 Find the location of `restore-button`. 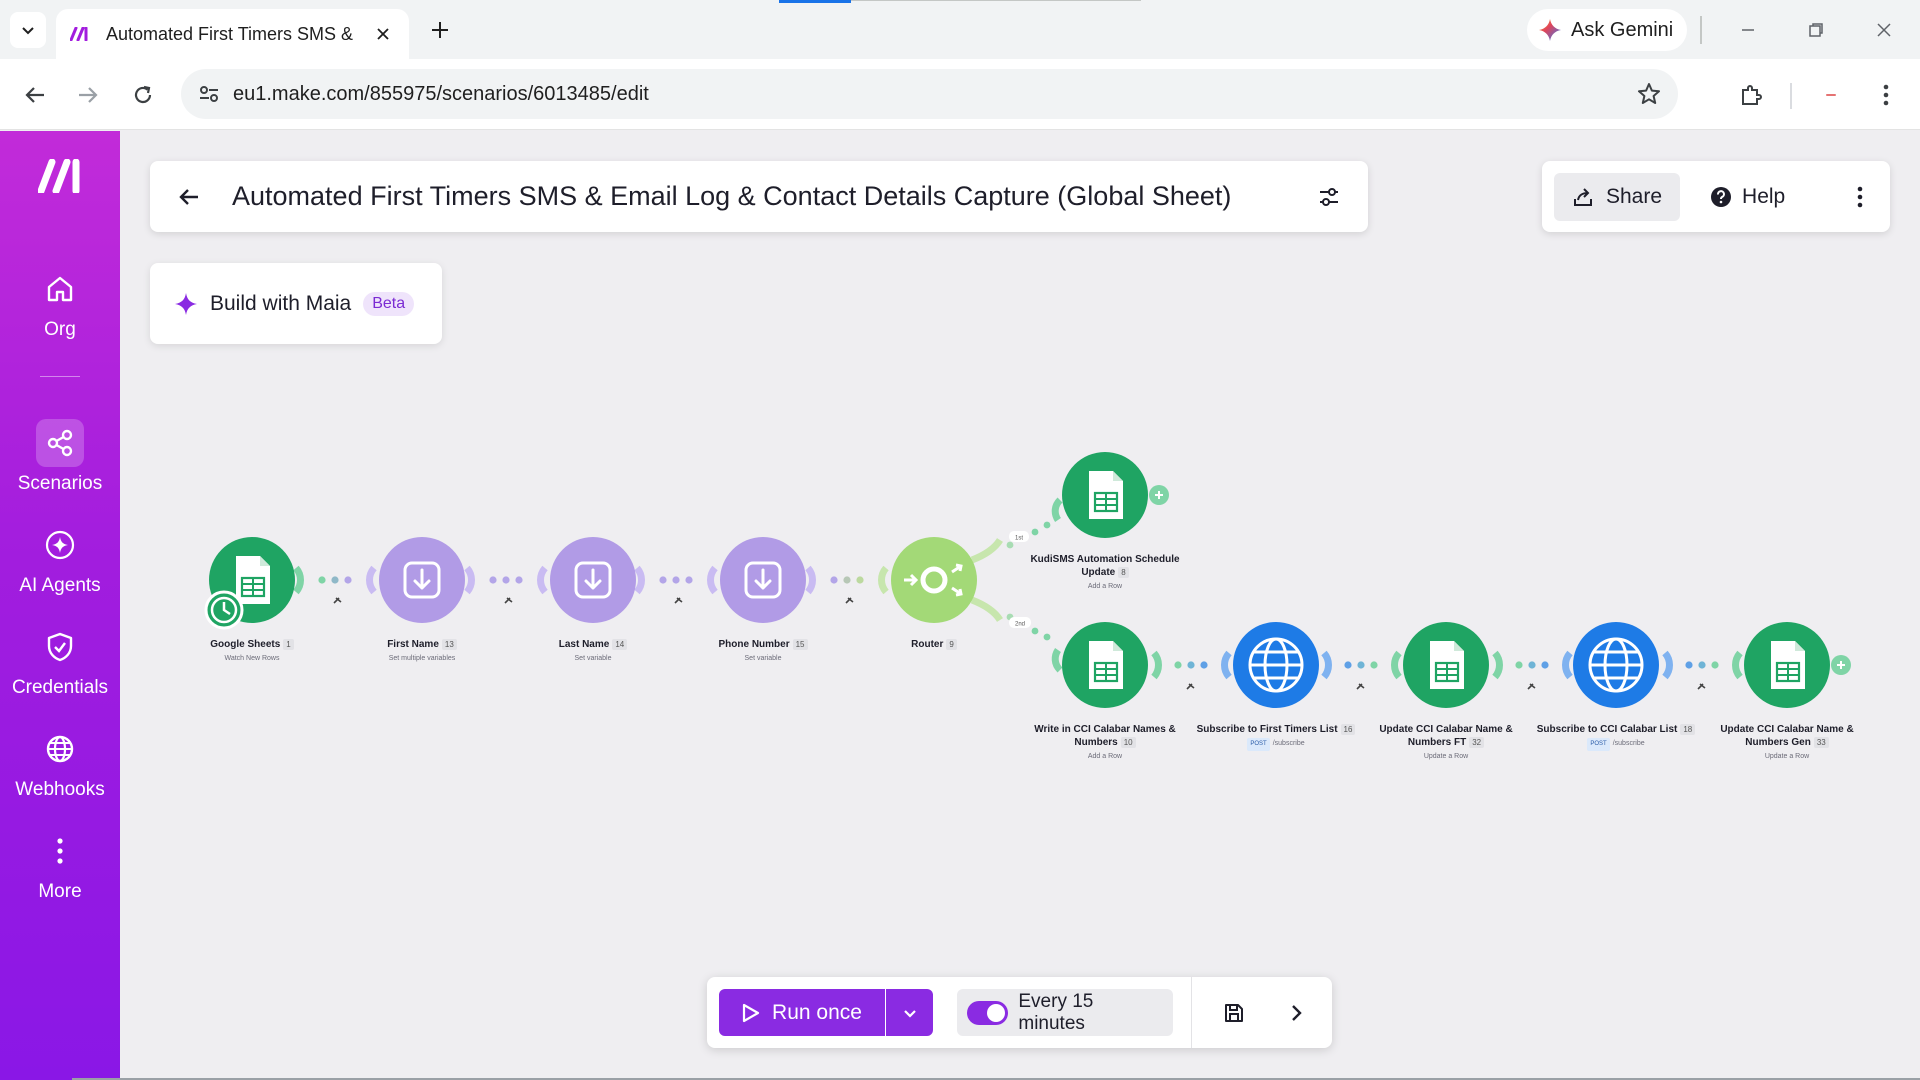

restore-button is located at coordinates (1816, 30).